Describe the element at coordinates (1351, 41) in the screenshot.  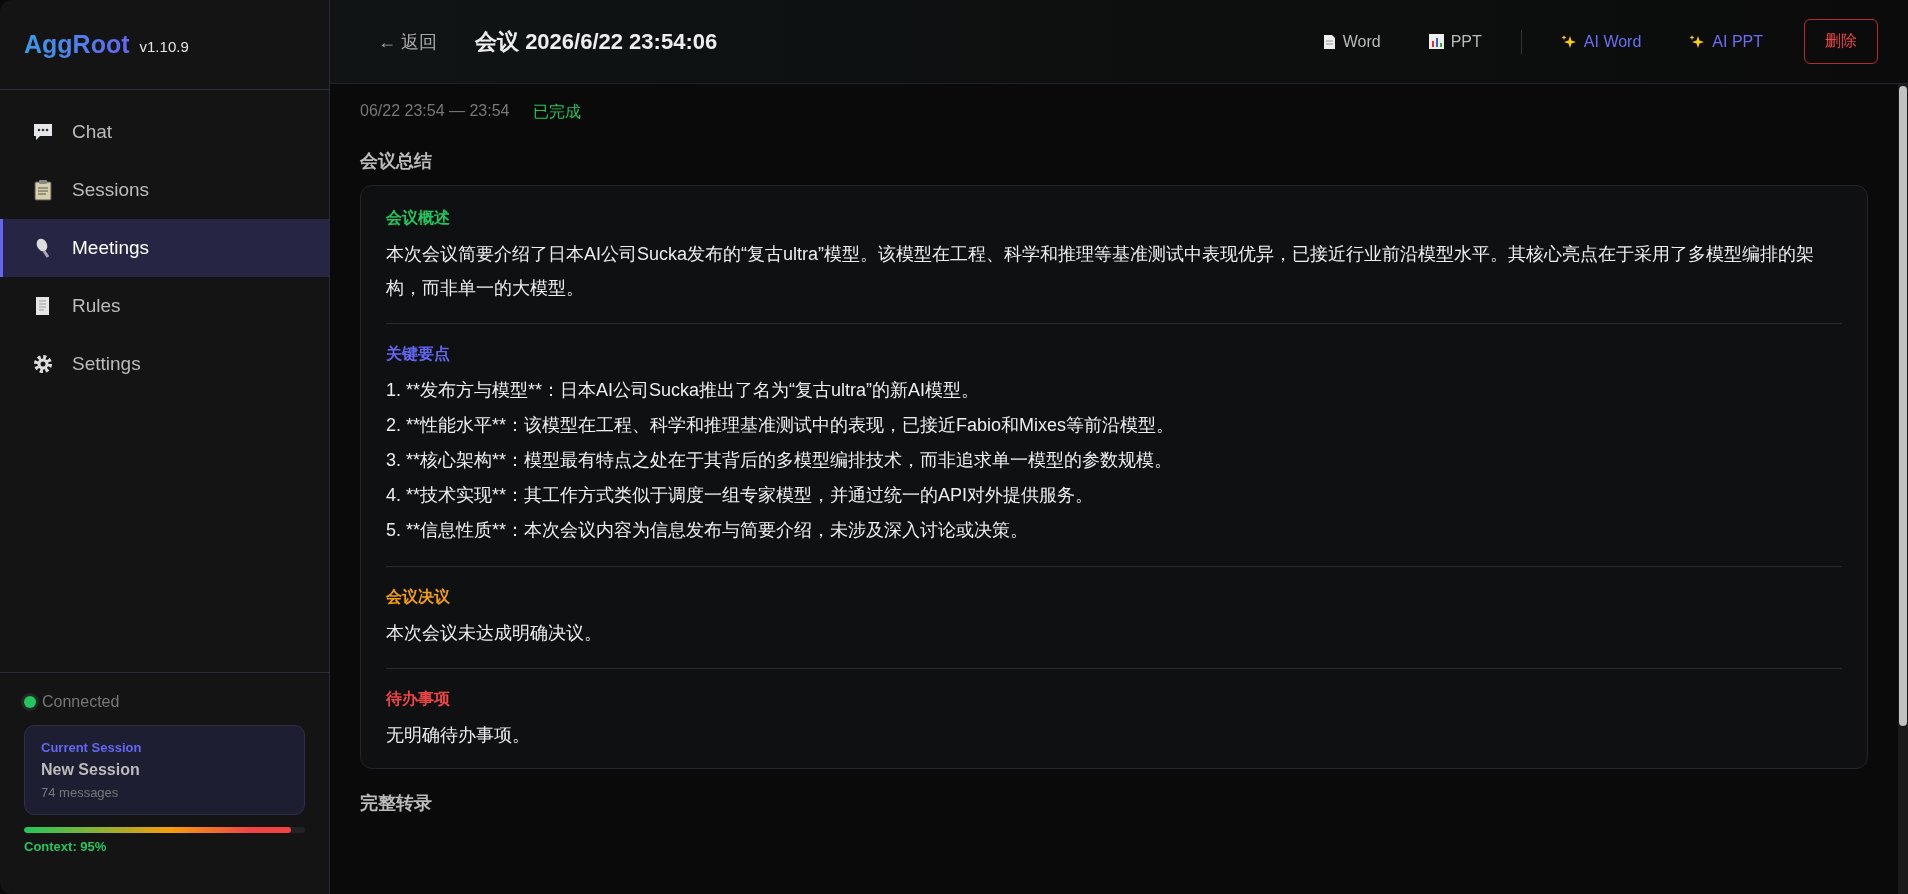
I see `export-button: Word` at that location.